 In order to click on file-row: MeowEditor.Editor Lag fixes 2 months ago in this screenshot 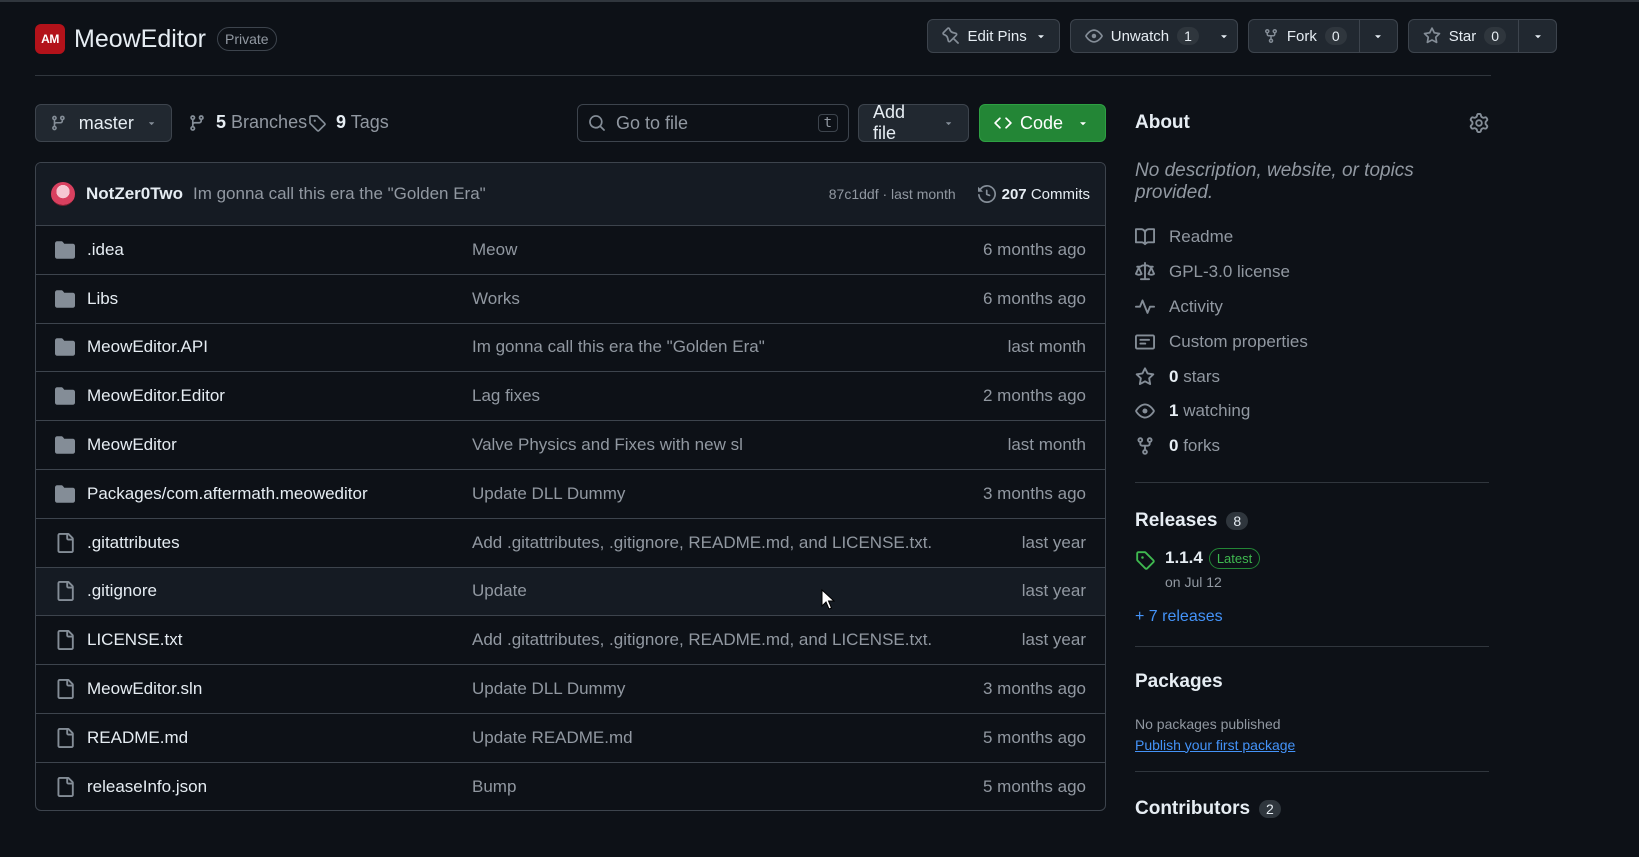, I will do `click(570, 397)`.